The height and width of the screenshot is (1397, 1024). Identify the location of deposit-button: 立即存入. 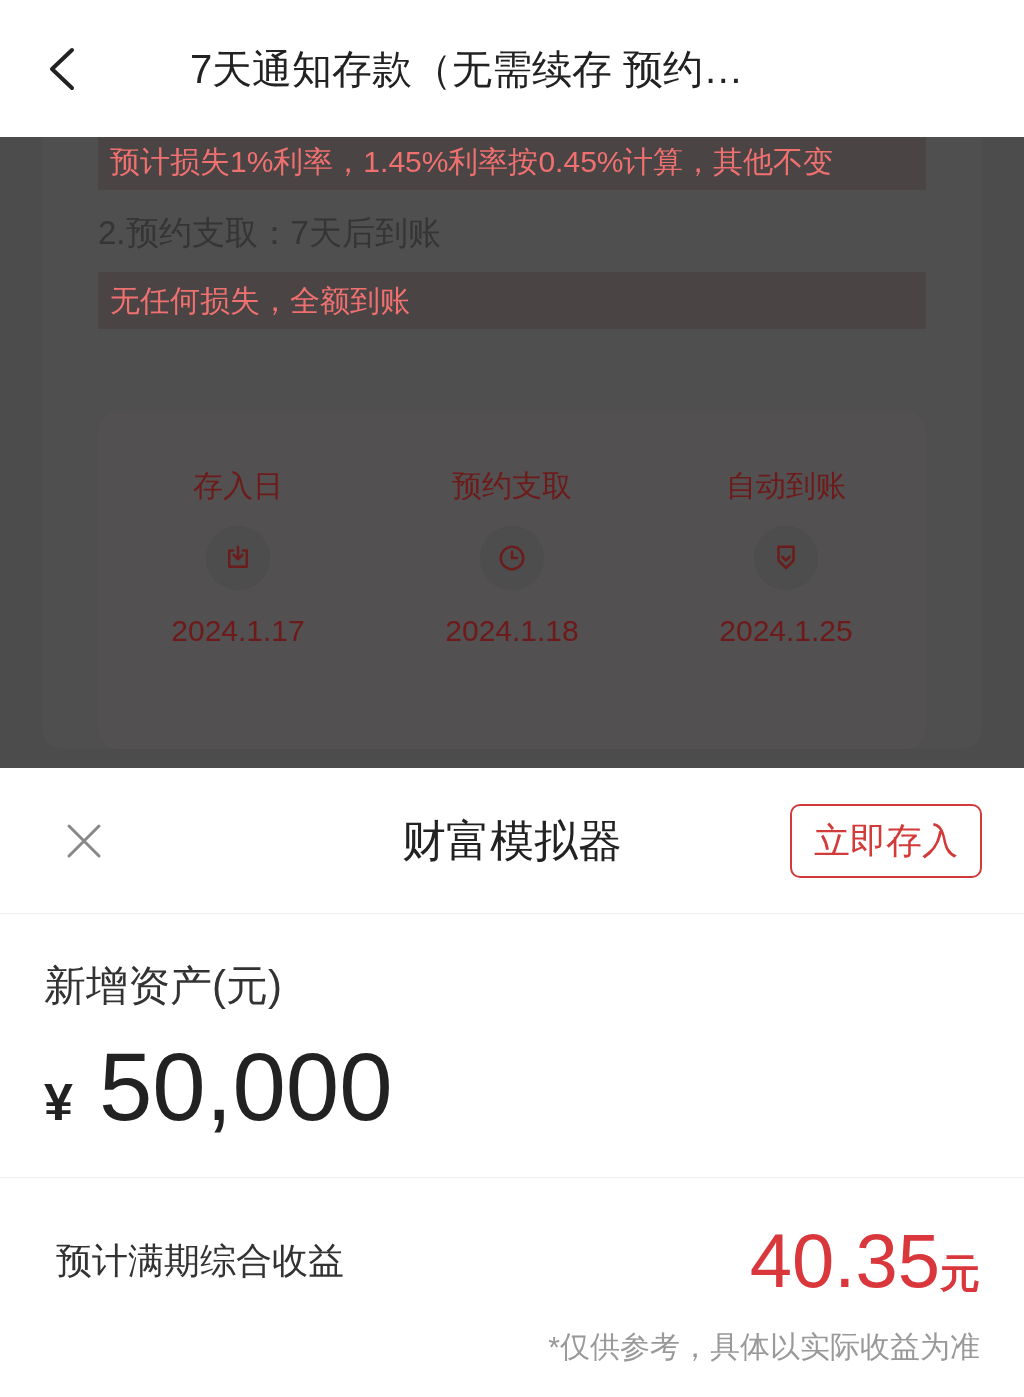
(886, 840).